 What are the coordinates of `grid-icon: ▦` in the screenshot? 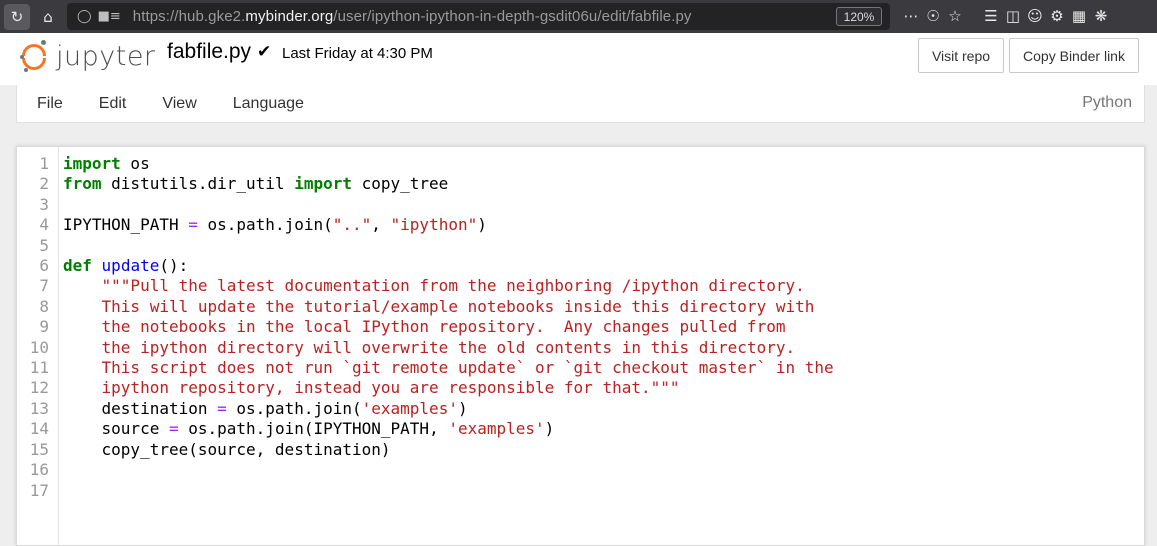 It's located at (1079, 16).